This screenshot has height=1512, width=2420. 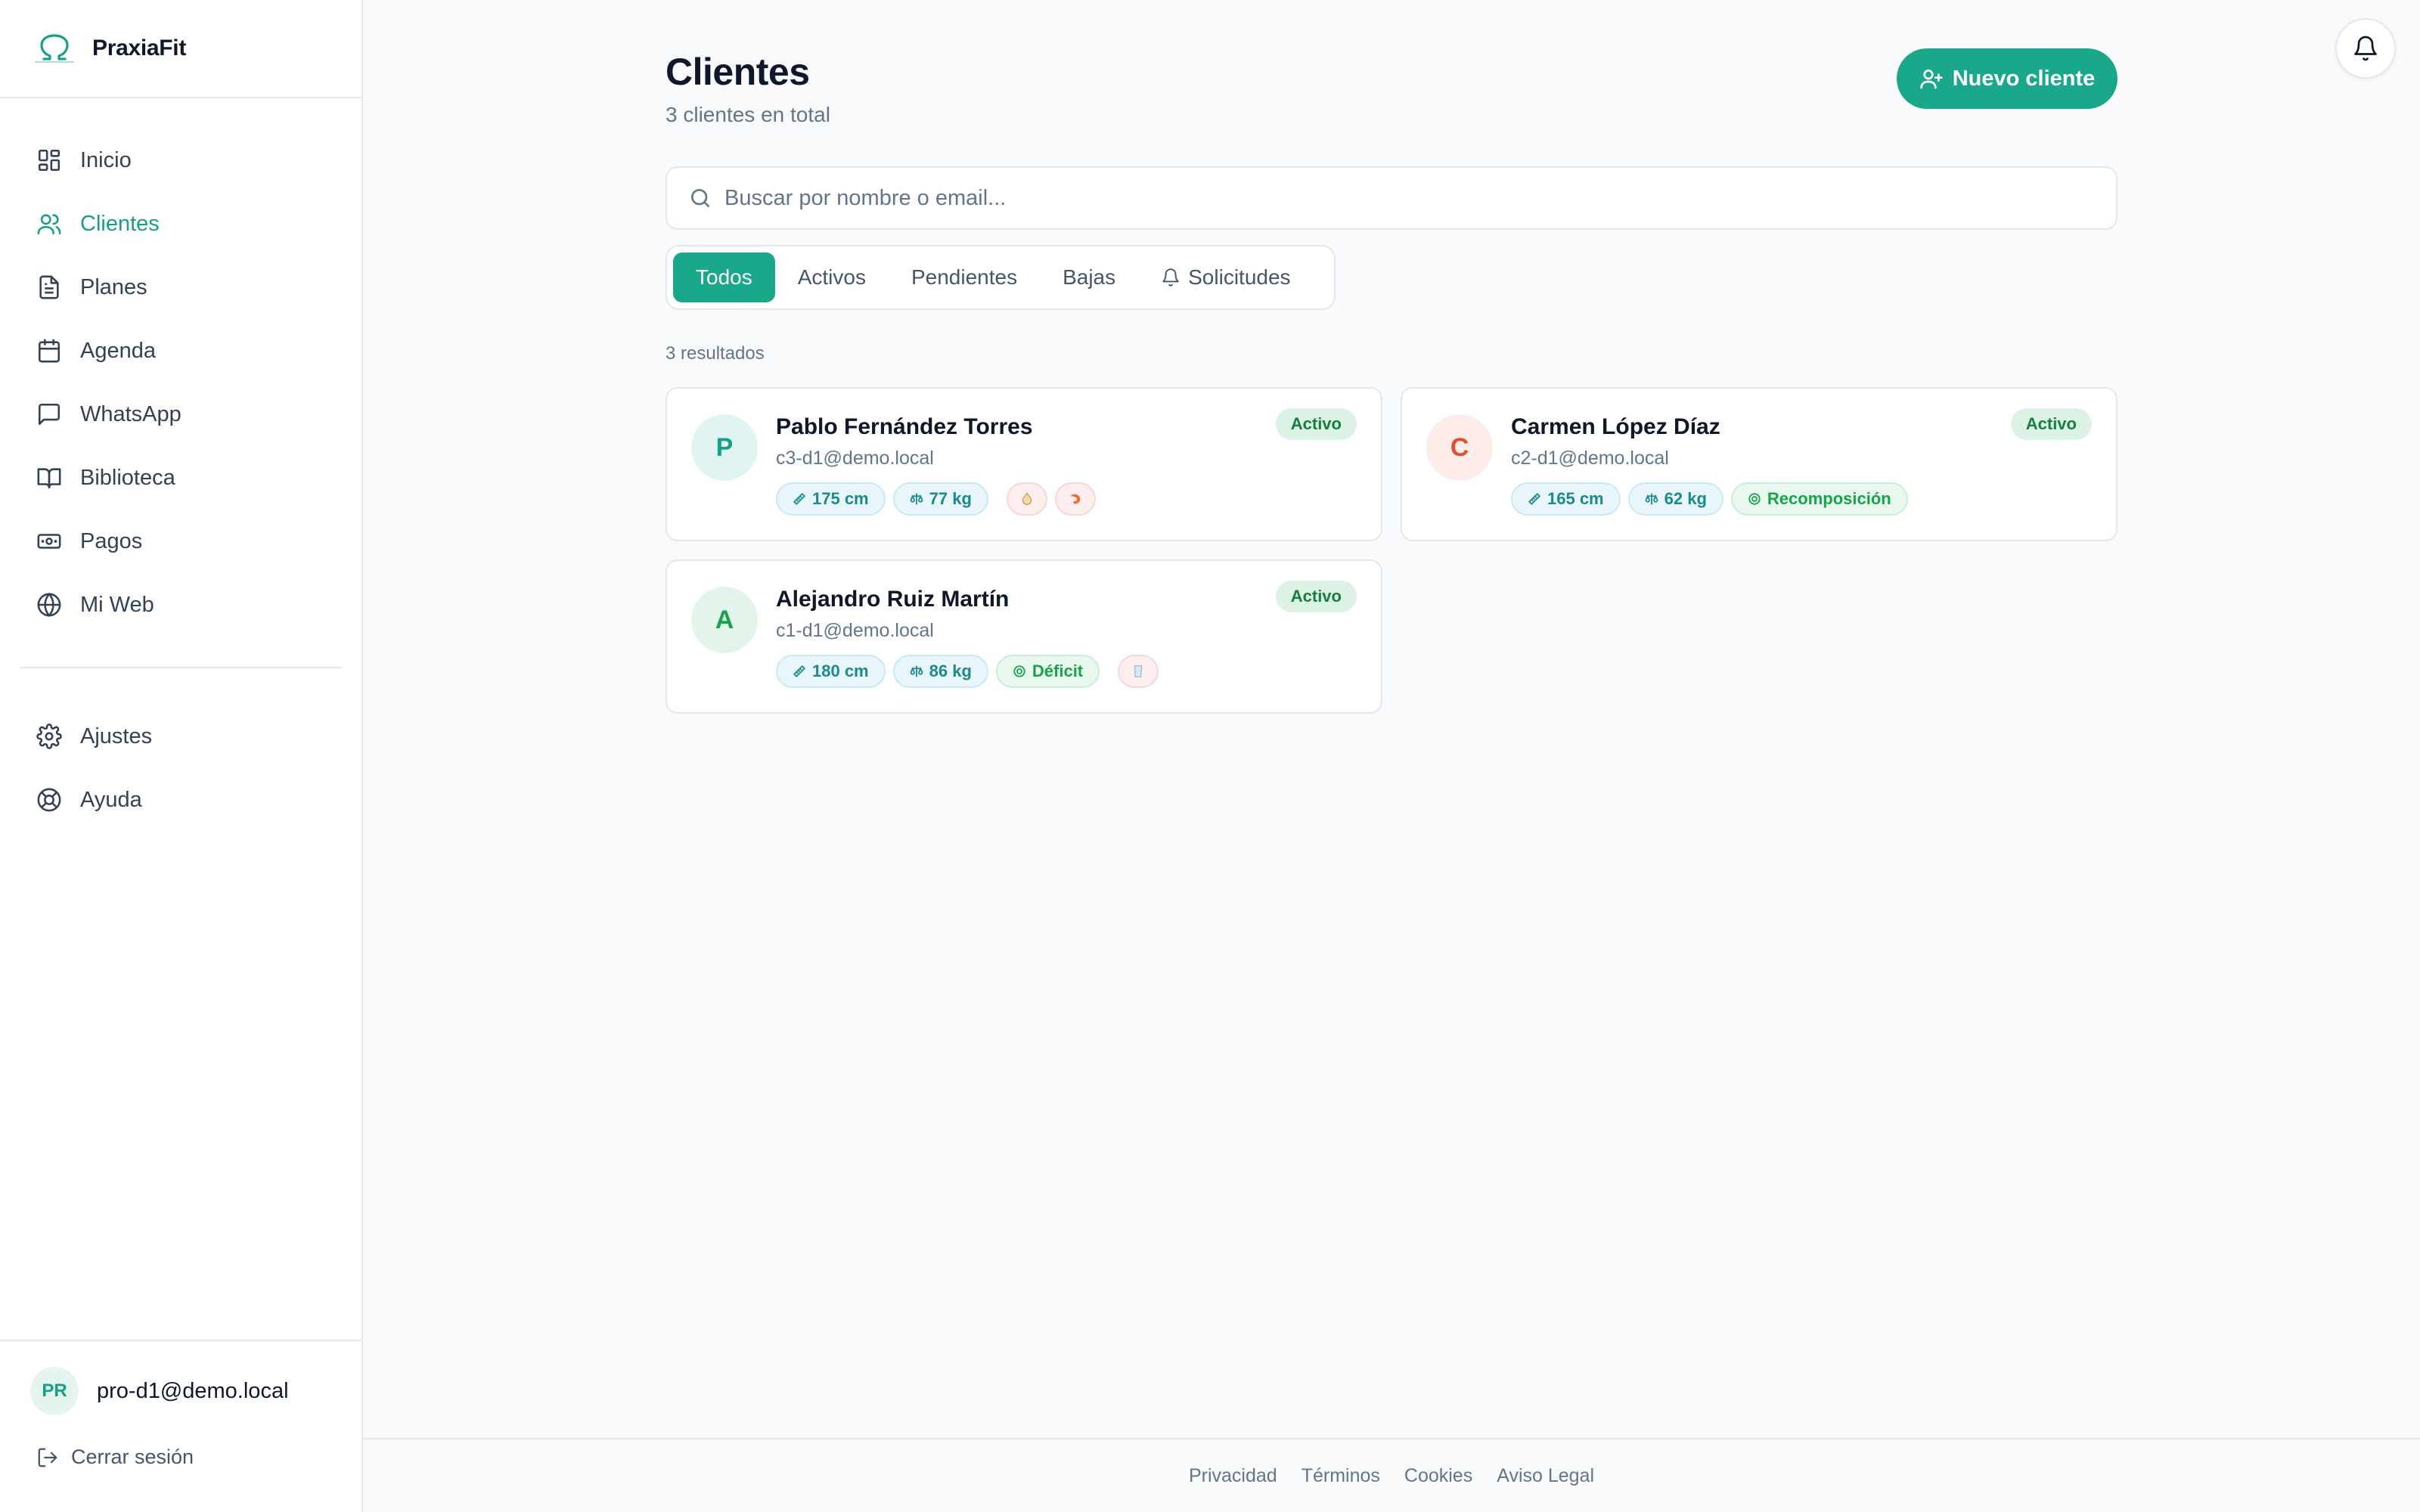 I want to click on tab-label: Pendientes, so click(x=964, y=277).